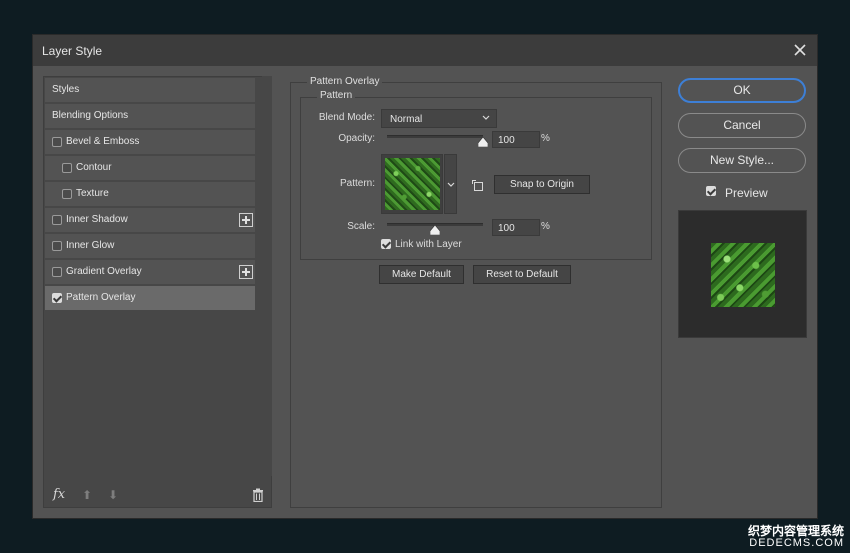 The height and width of the screenshot is (553, 850). Describe the element at coordinates (345, 81) in the screenshot. I see `pattern-overlay-title: Pattern Overlay` at that location.